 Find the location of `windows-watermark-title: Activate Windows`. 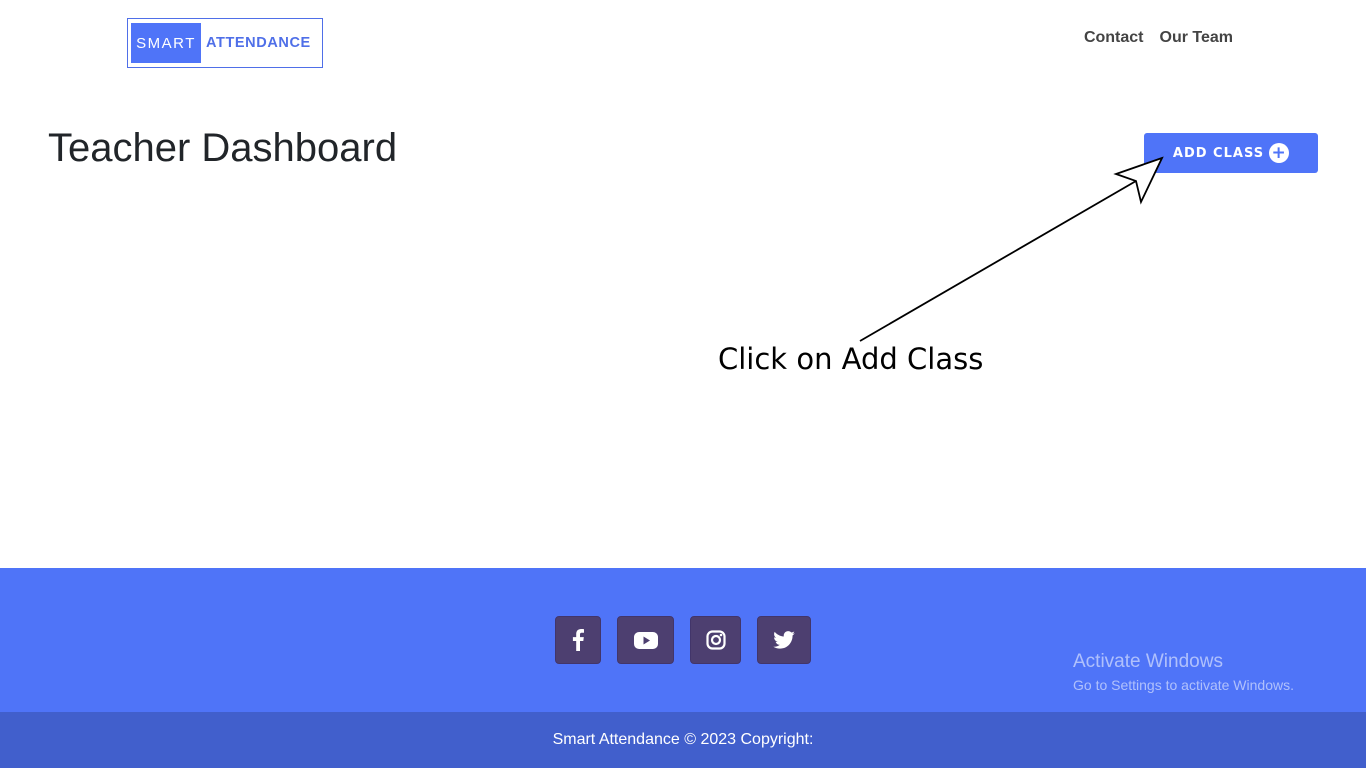

windows-watermark-title: Activate Windows is located at coordinates (1148, 661).